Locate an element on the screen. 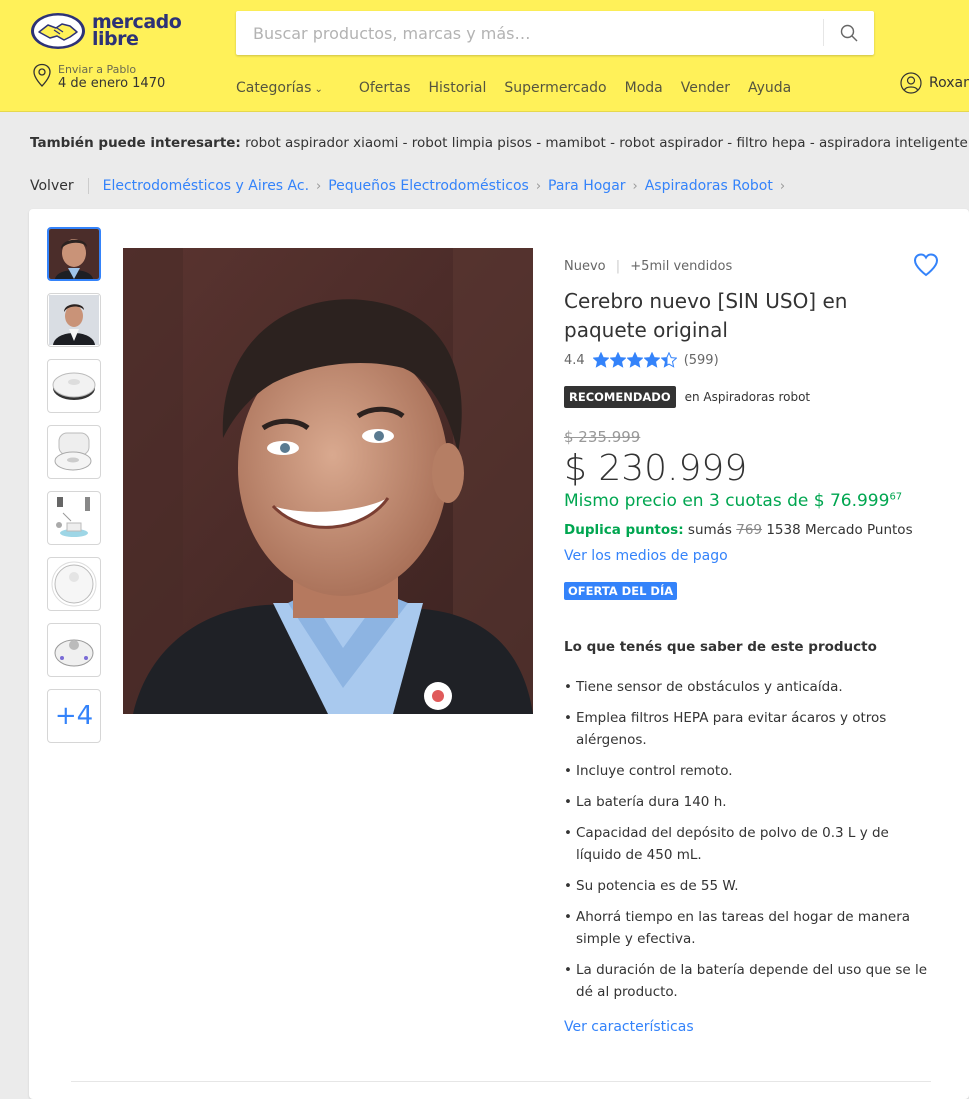  heart-icon is located at coordinates (926, 265).